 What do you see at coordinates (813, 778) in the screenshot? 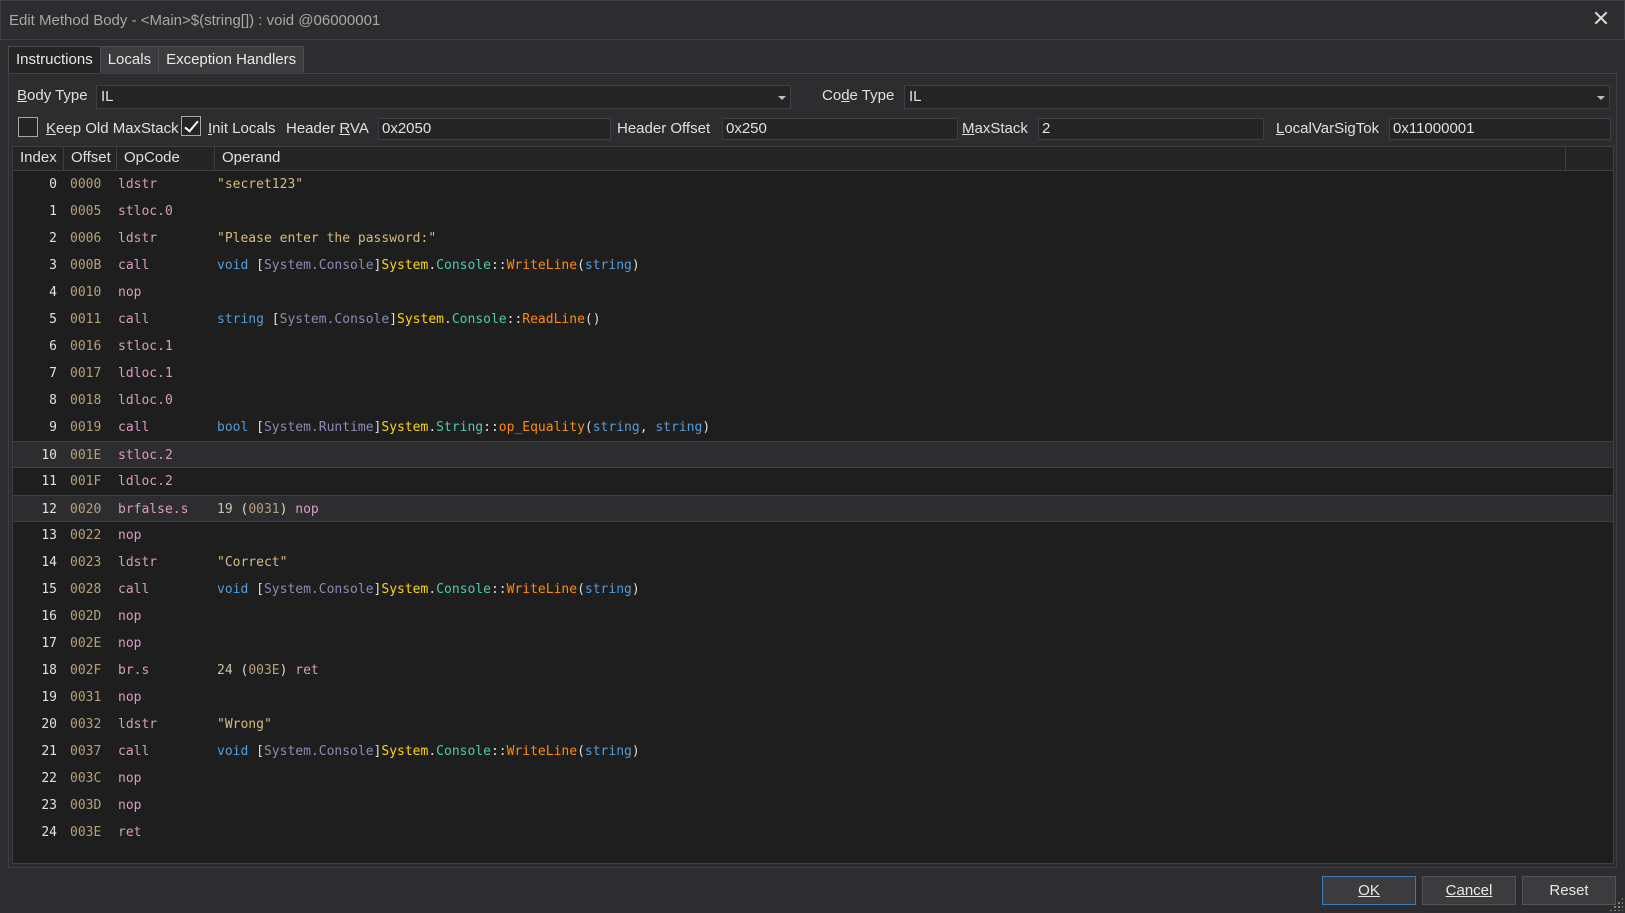
I see `table-row: 22 003C nop` at bounding box center [813, 778].